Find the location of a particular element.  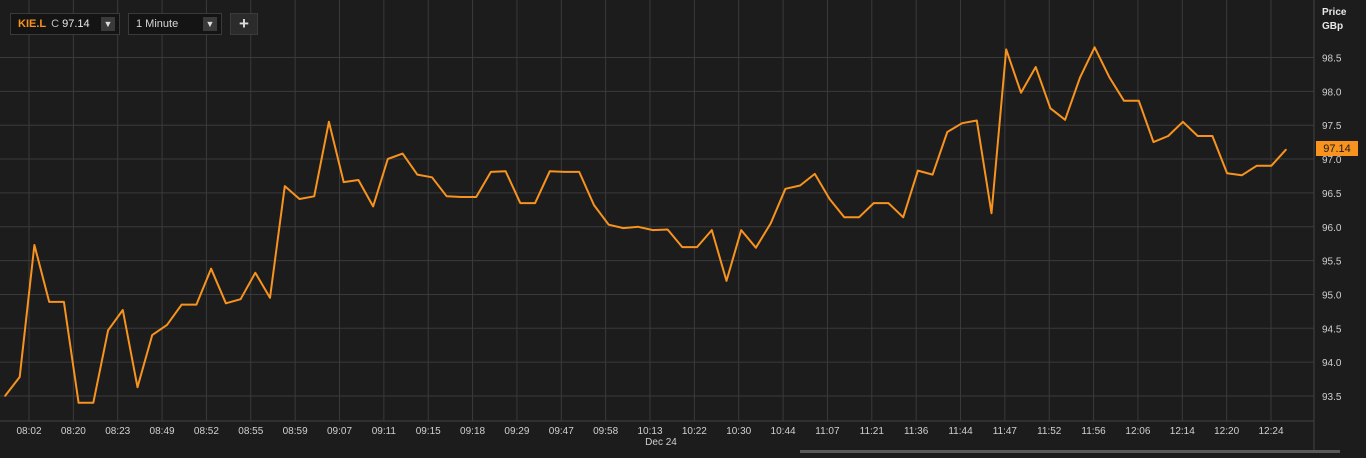

x-tick-label: 11:36 is located at coordinates (916, 431).